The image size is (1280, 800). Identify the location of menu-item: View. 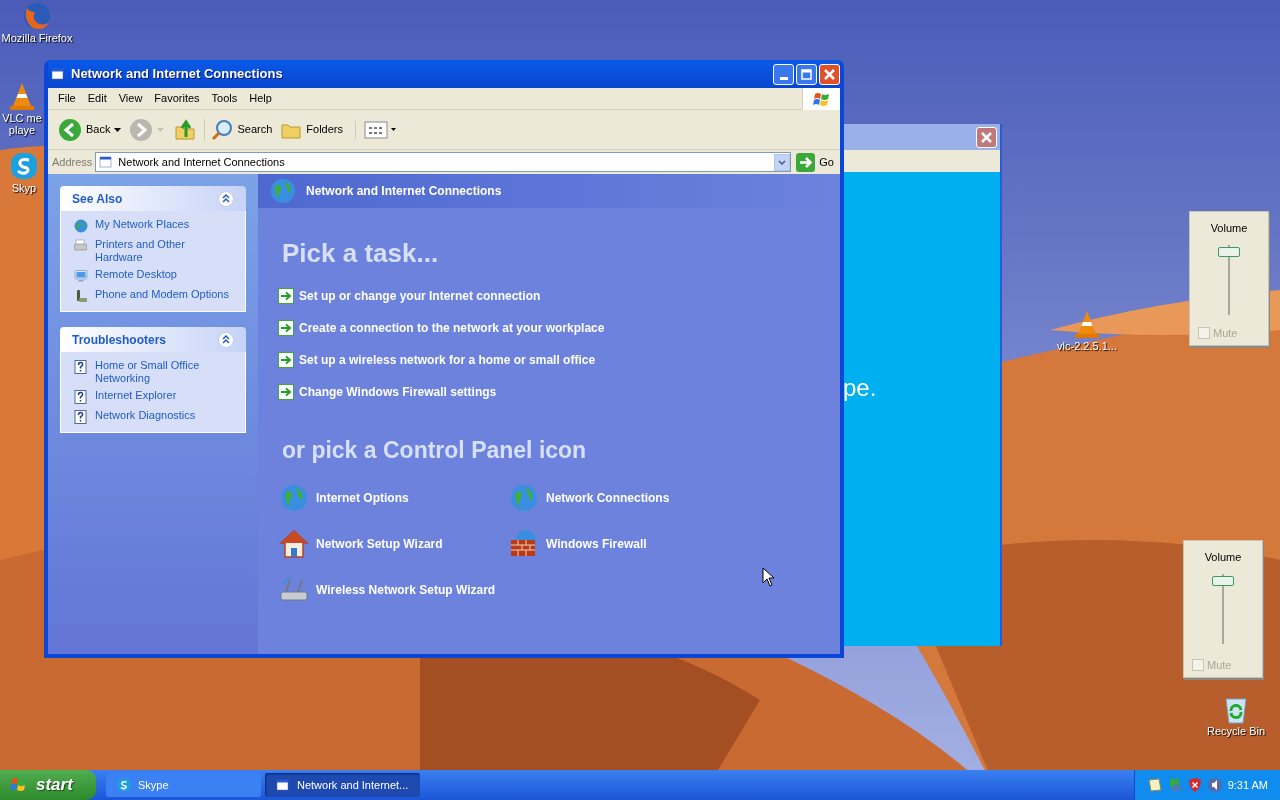
(130, 98).